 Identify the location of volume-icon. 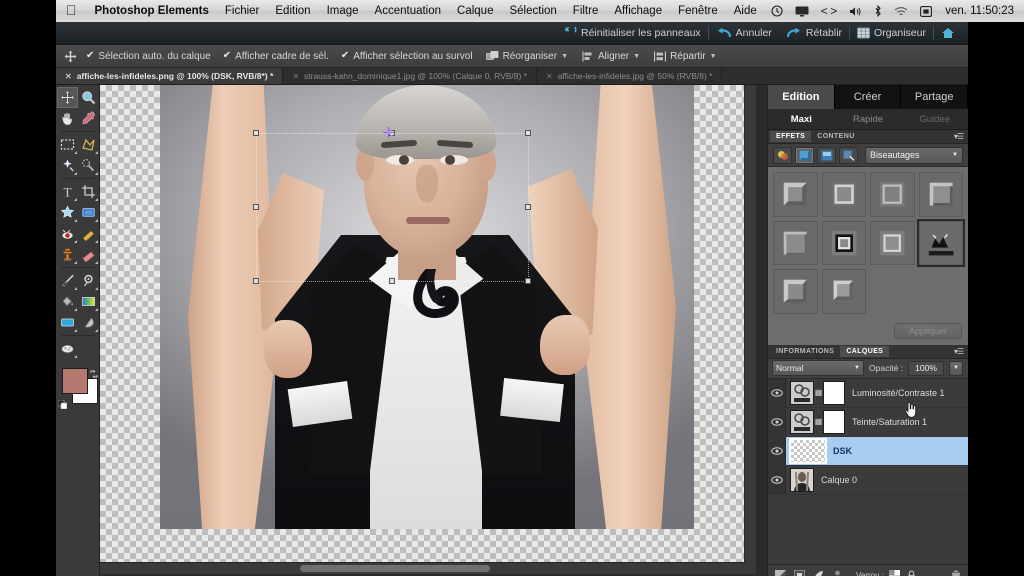
(855, 11).